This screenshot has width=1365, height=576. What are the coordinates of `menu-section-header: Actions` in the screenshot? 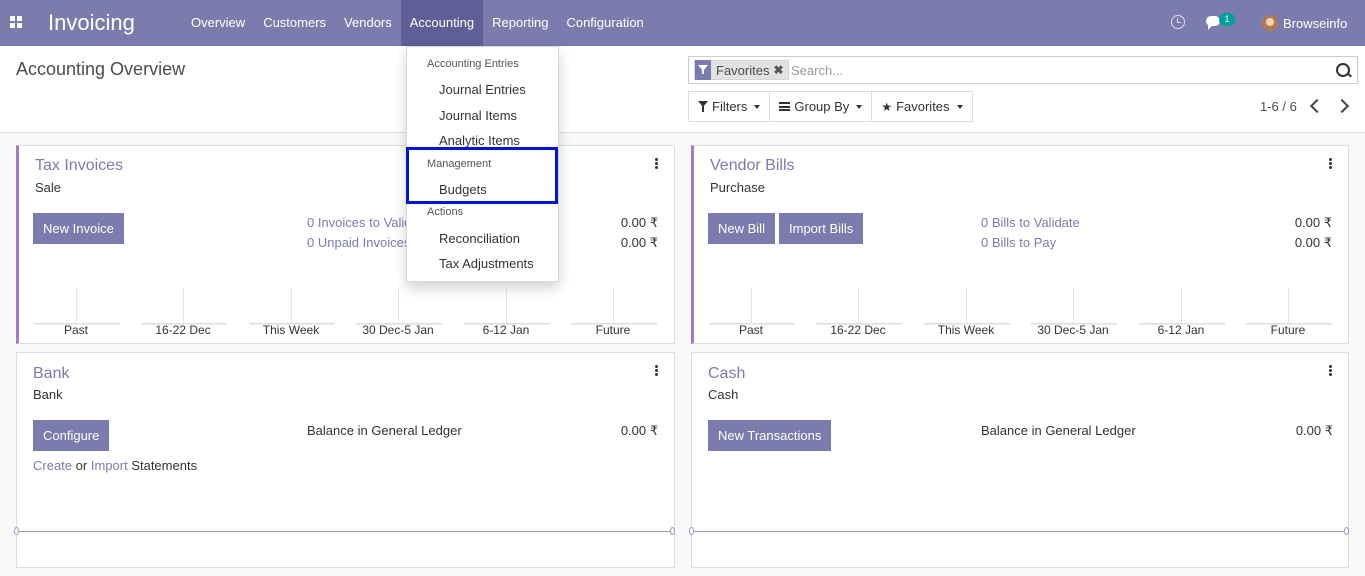 It's located at (445, 212).